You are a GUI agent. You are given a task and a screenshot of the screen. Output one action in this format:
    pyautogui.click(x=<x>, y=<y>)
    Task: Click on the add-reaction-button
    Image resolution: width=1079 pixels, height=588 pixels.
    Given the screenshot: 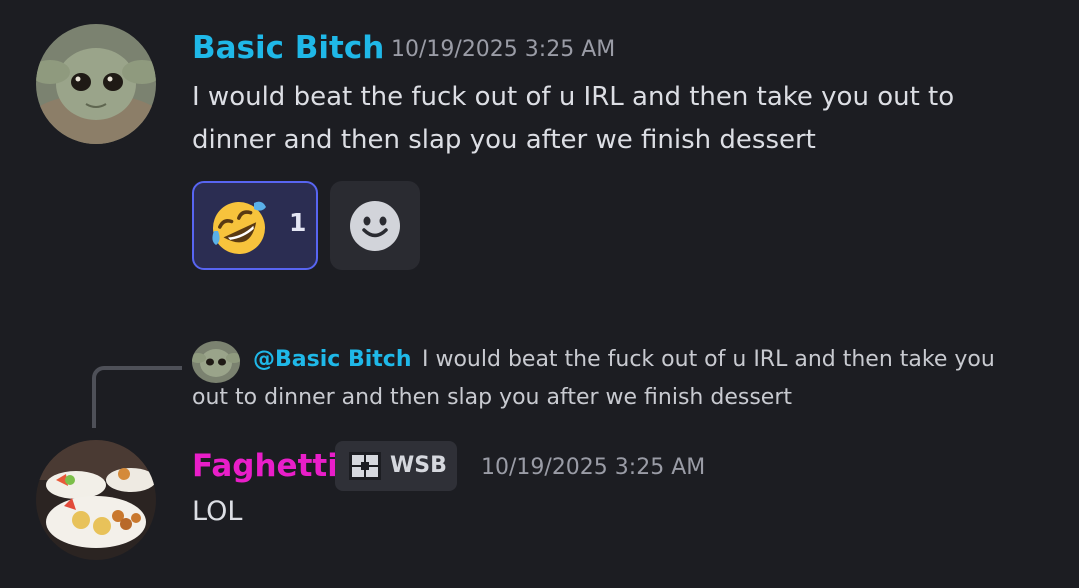 What is the action you would take?
    pyautogui.click(x=375, y=225)
    